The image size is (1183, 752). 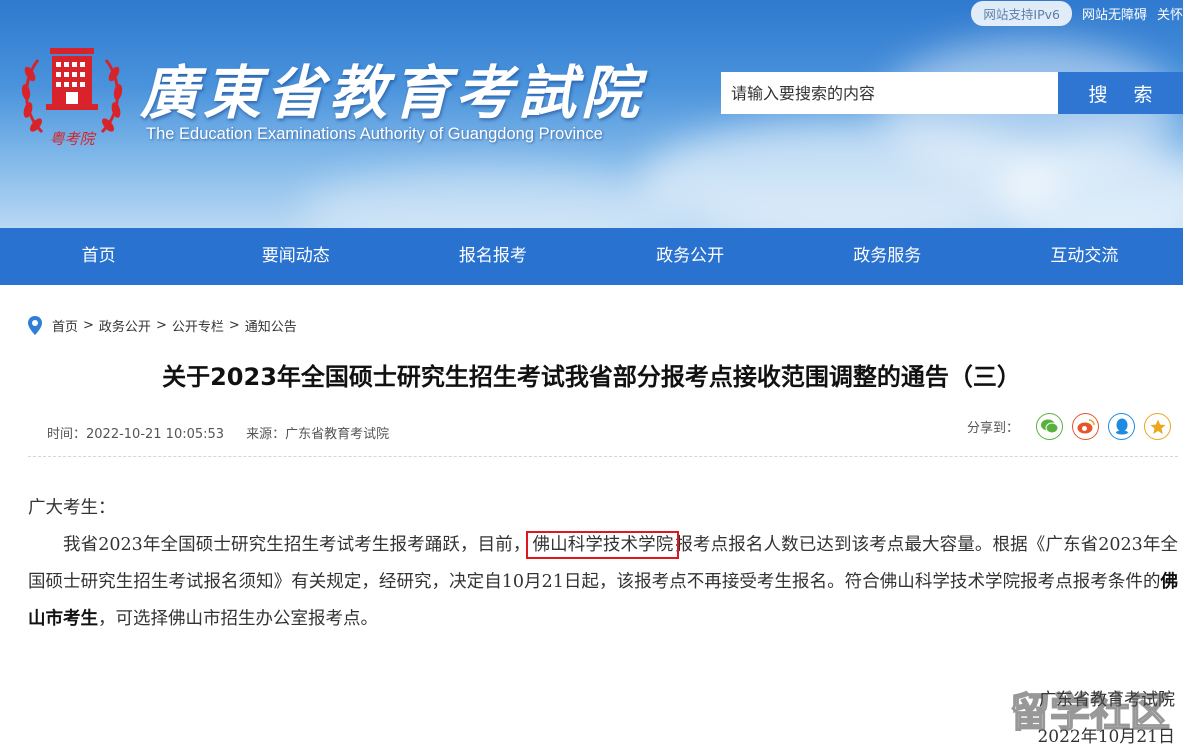 I want to click on publish-time: 时间：2022-10-21 10:05:53, so click(x=136, y=434).